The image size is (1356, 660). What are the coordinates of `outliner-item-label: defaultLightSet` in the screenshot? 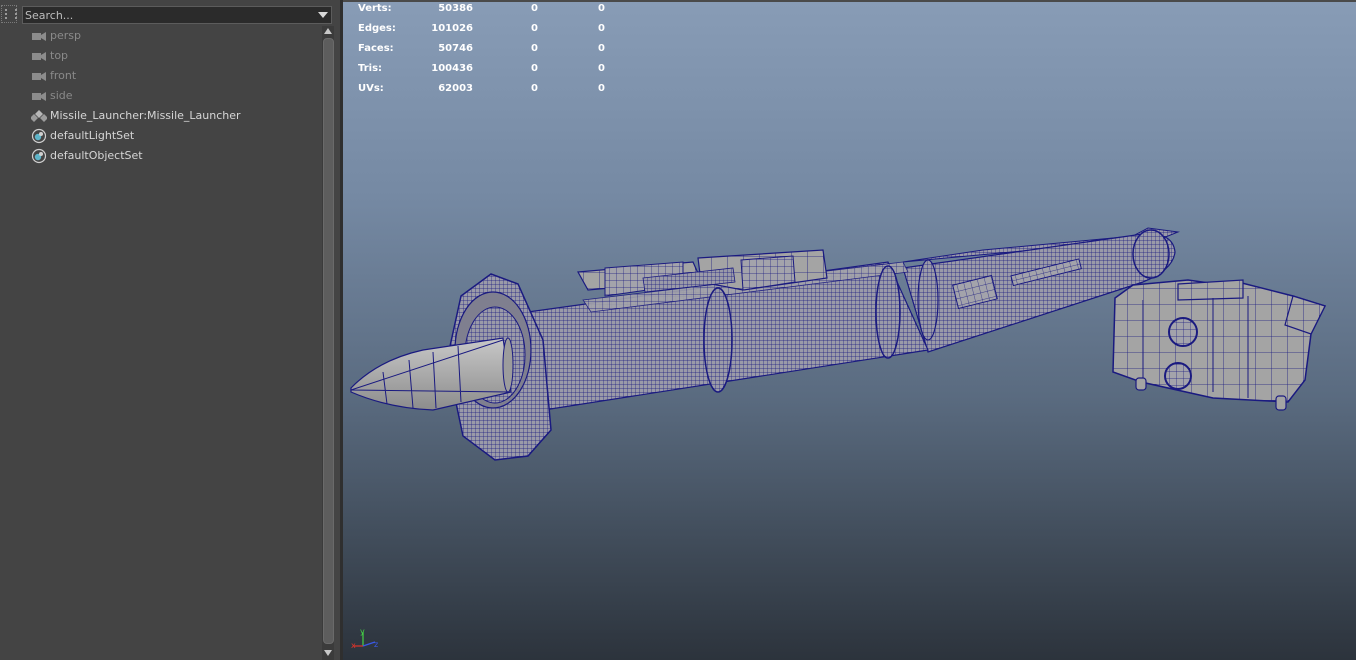 It's located at (92, 135).